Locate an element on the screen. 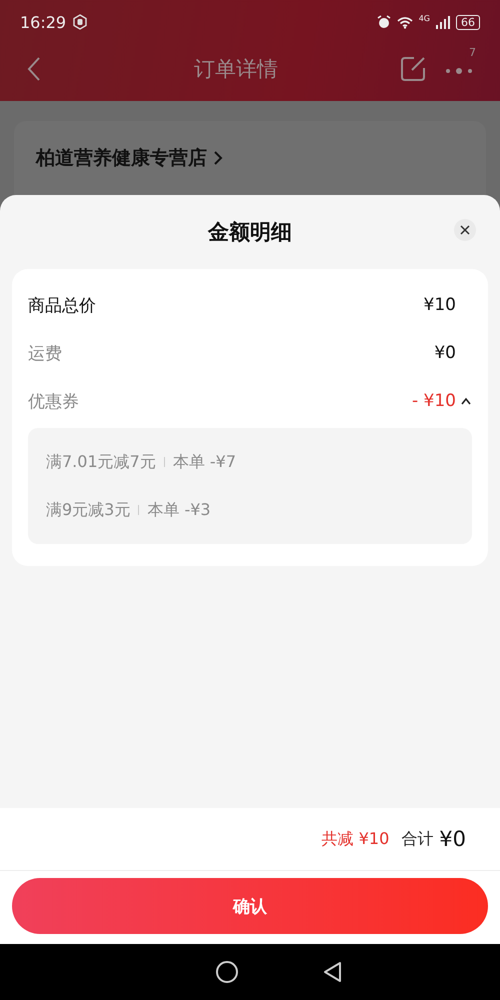 The width and height of the screenshot is (500, 1000). row-value: ¥0 is located at coordinates (445, 353).